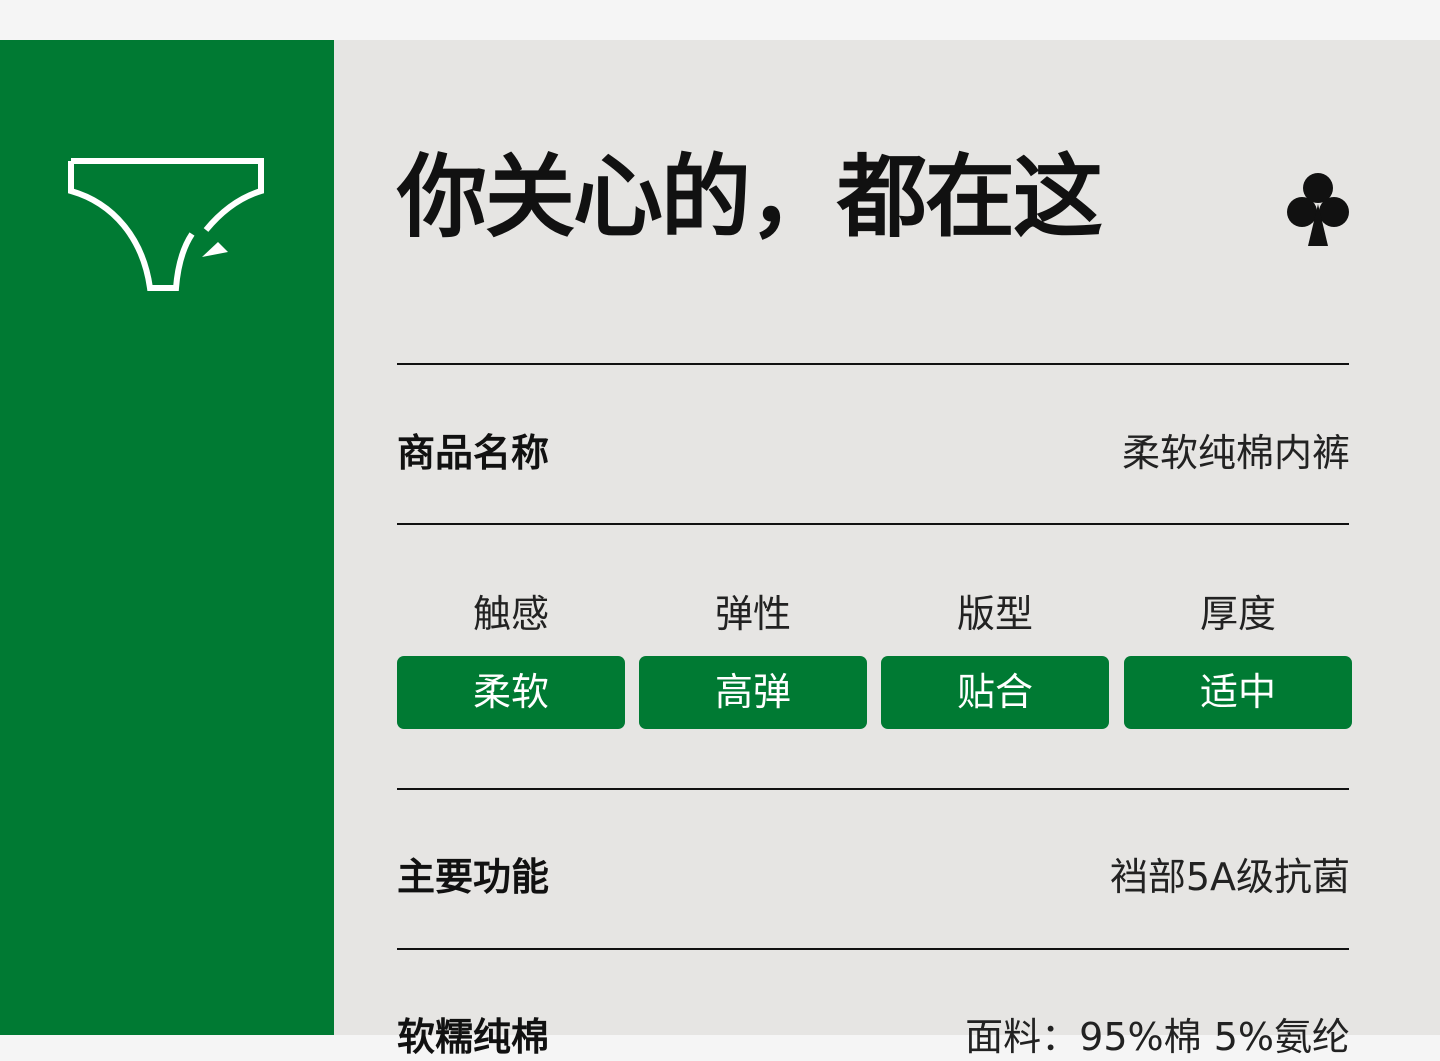 The height and width of the screenshot is (1061, 1440). What do you see at coordinates (1238, 692) in the screenshot?
I see `attr-pill-thickness: 适中` at bounding box center [1238, 692].